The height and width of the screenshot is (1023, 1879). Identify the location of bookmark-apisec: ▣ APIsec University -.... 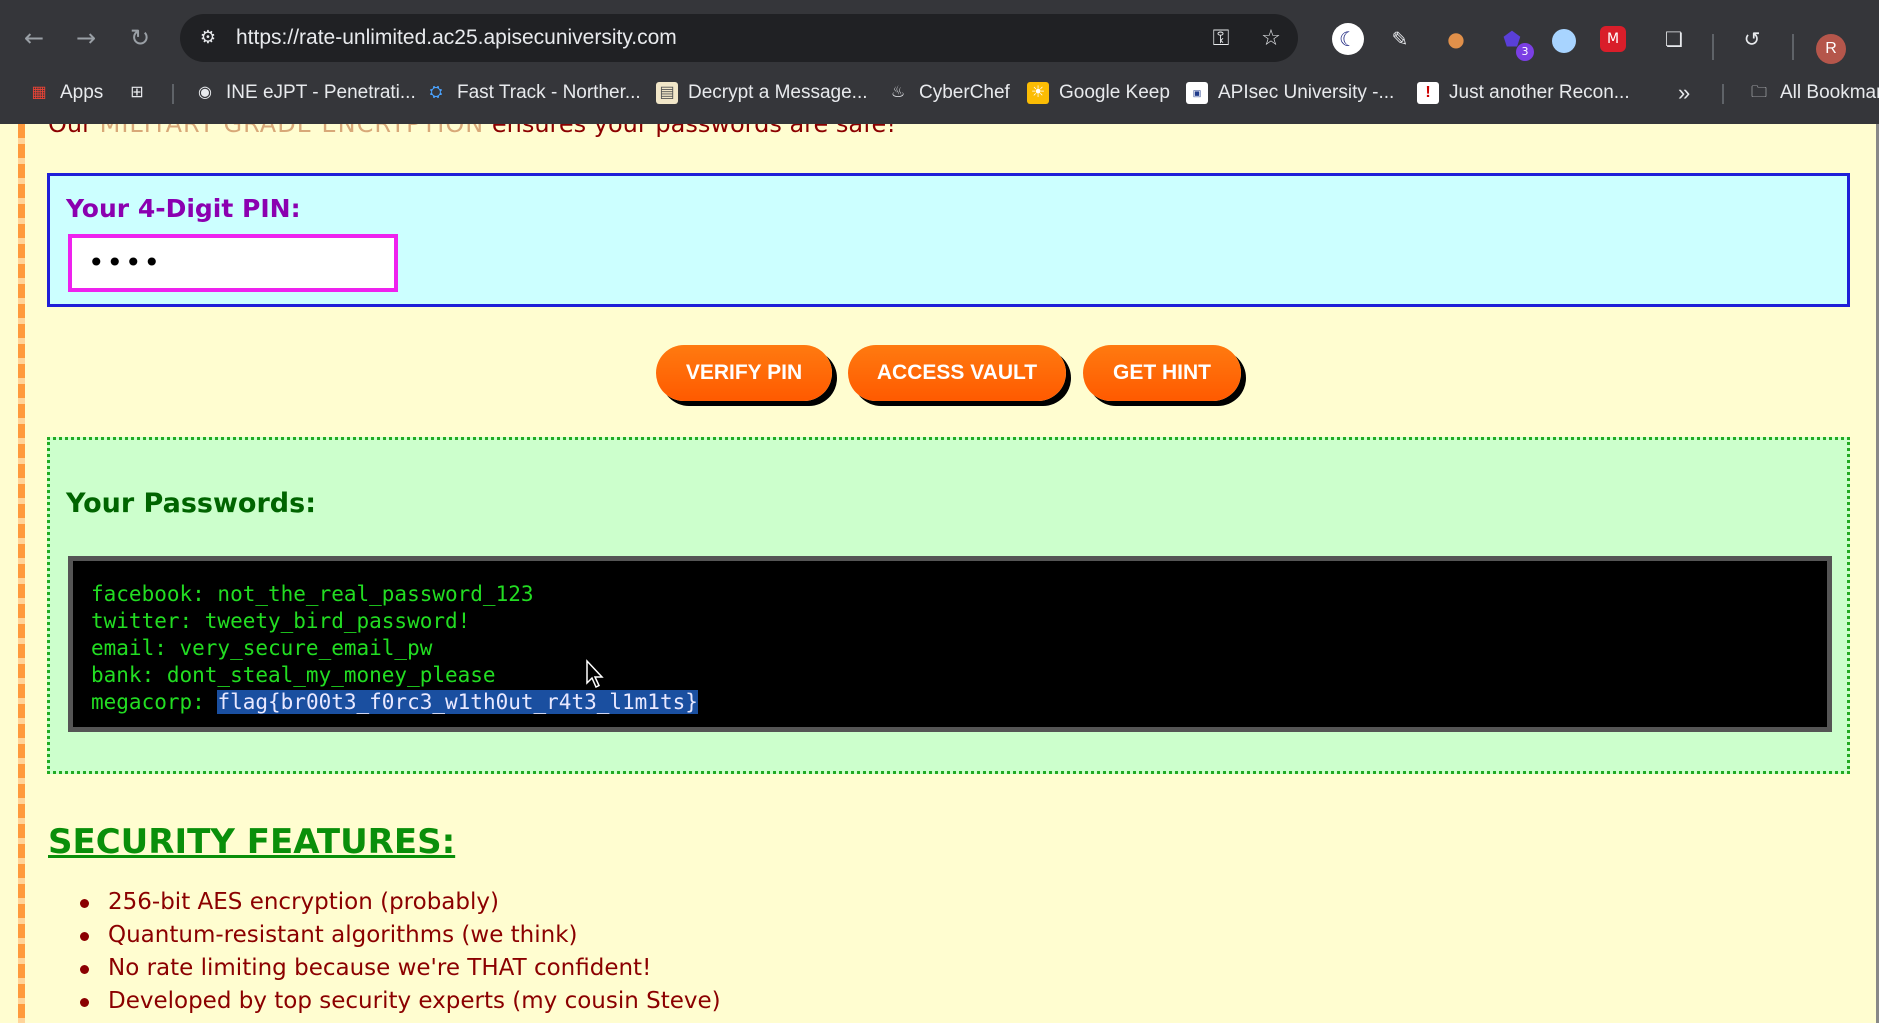
(1290, 93).